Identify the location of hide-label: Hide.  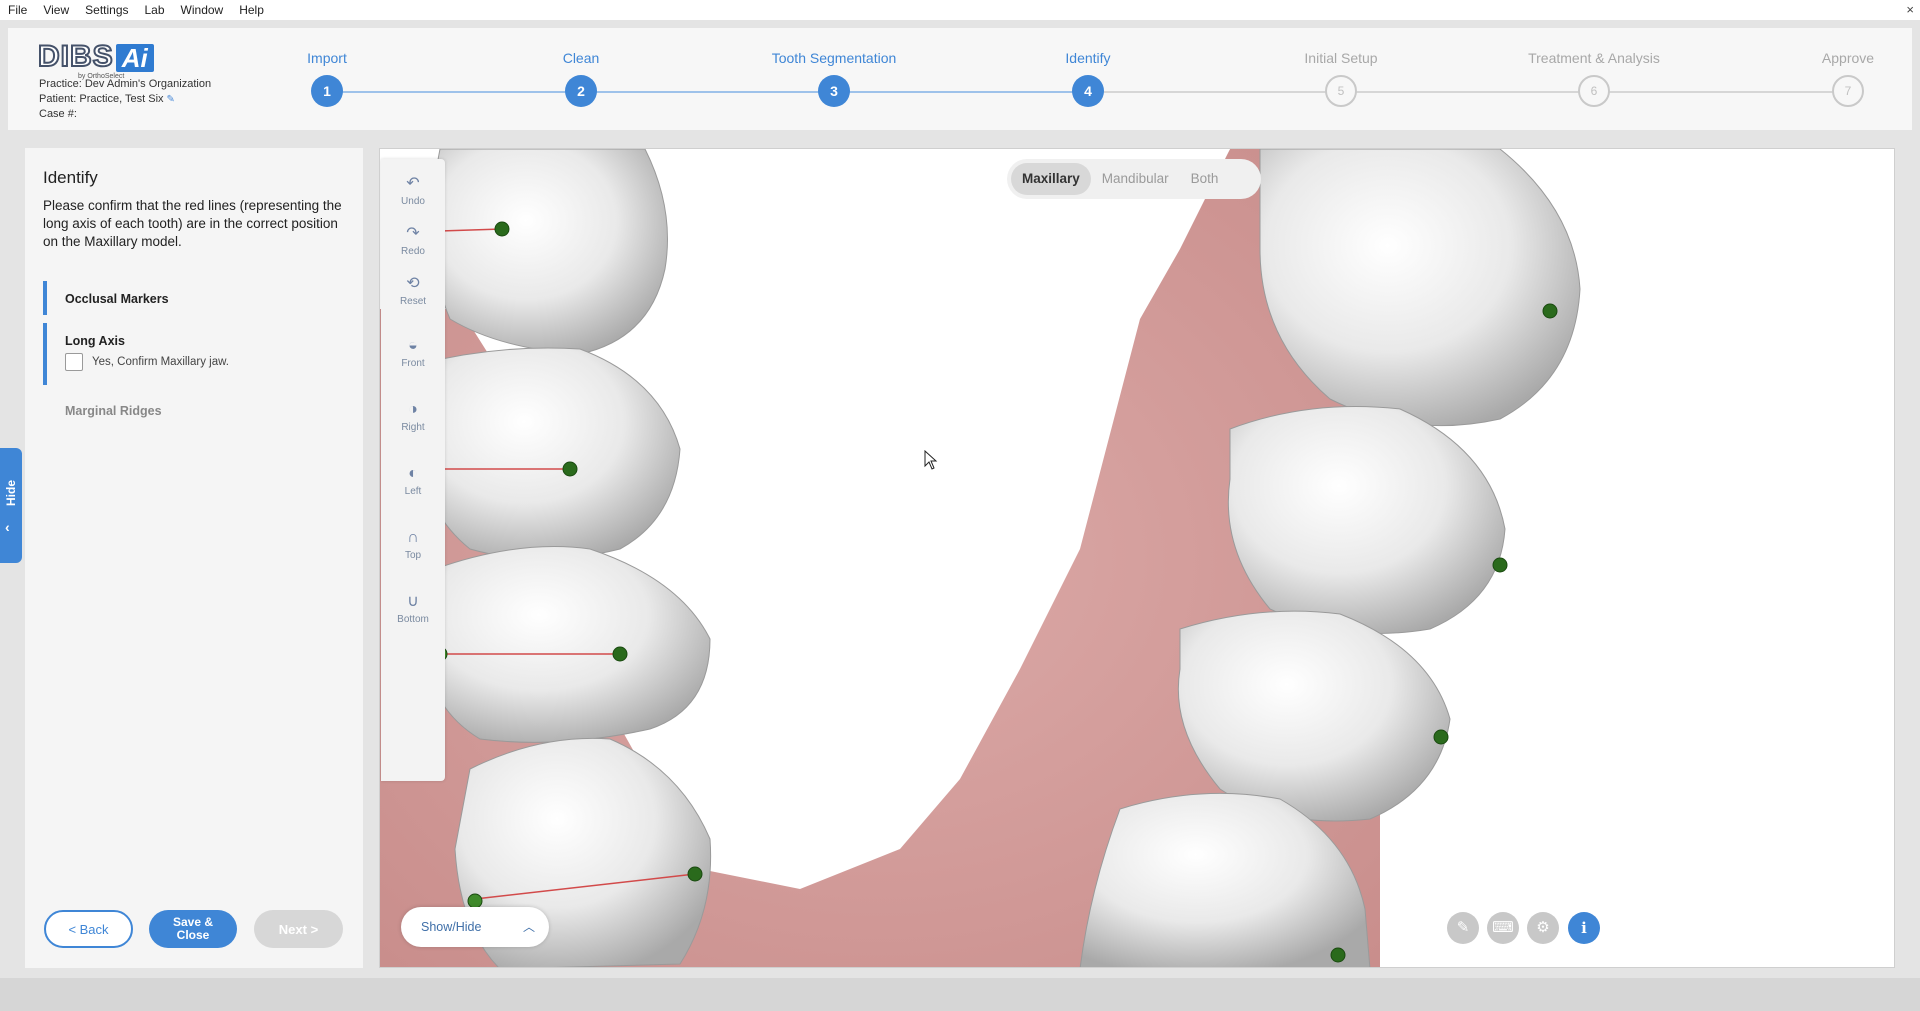
(11, 493).